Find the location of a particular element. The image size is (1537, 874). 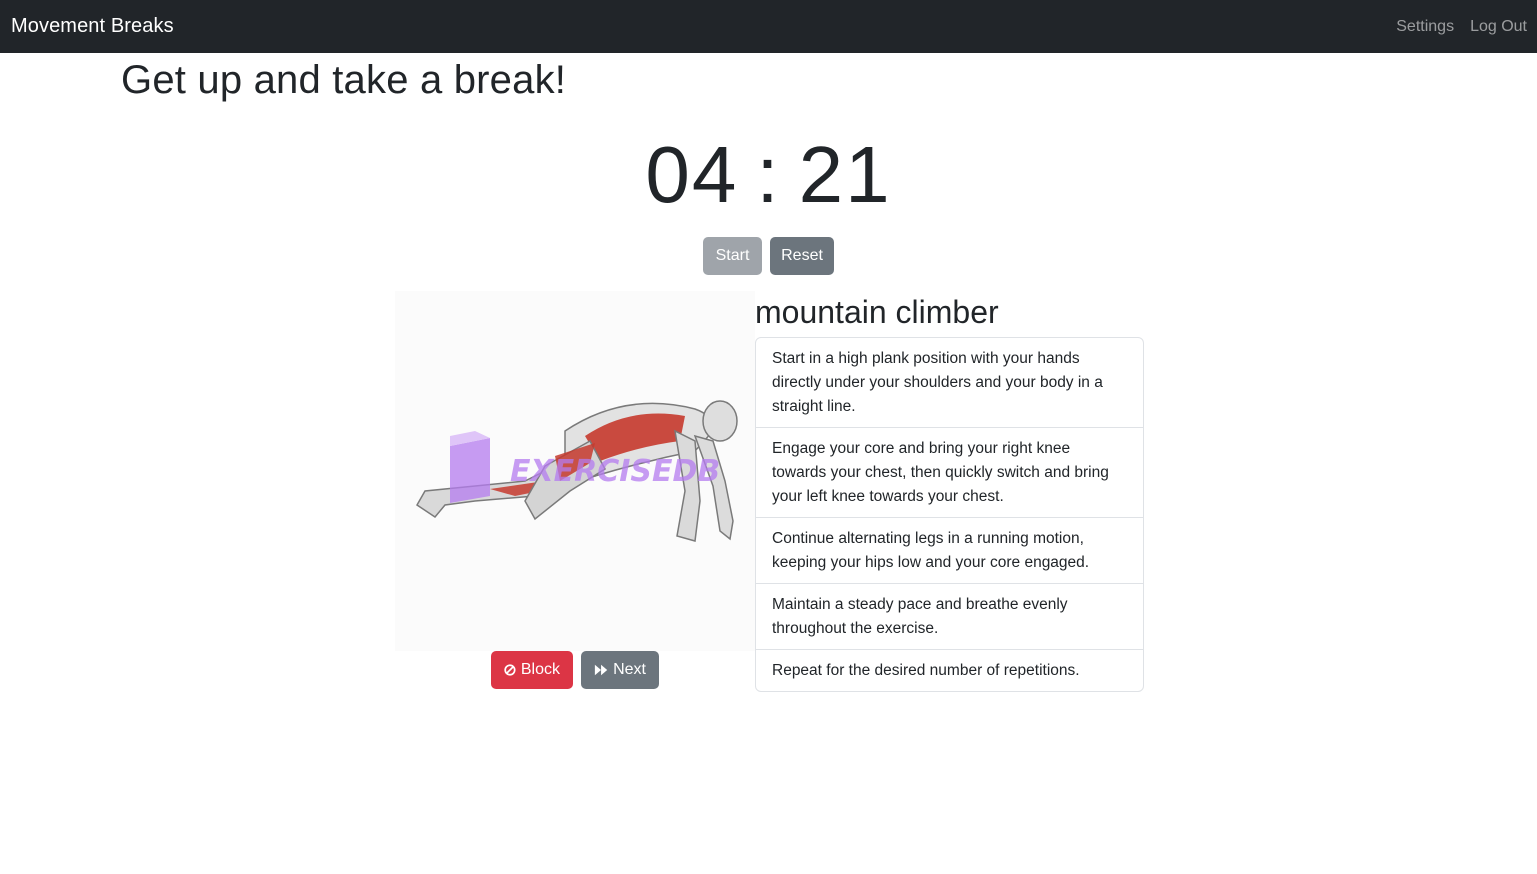

nav-link-settings: Settings is located at coordinates (1425, 27).